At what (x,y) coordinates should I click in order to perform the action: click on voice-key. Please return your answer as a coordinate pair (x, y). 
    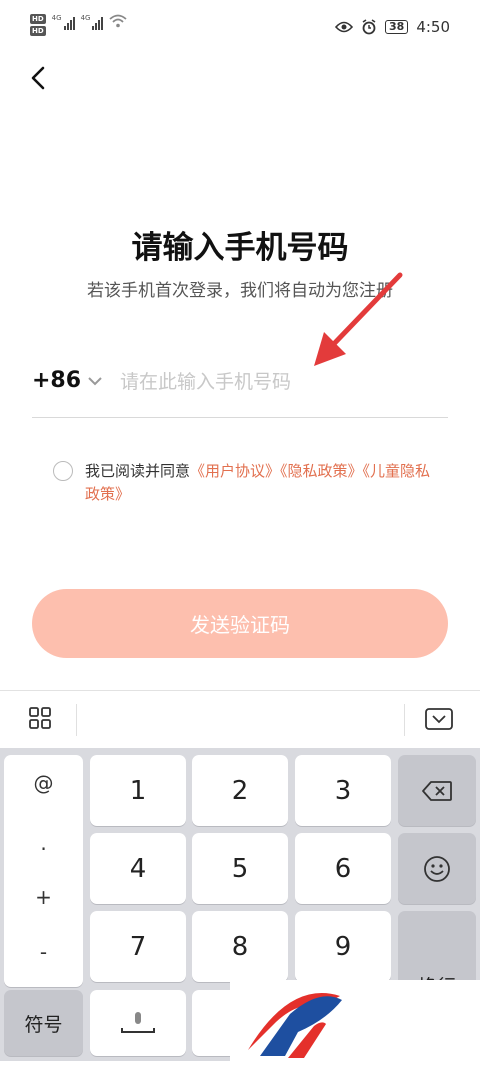
    Looking at the image, I should click on (138, 1023).